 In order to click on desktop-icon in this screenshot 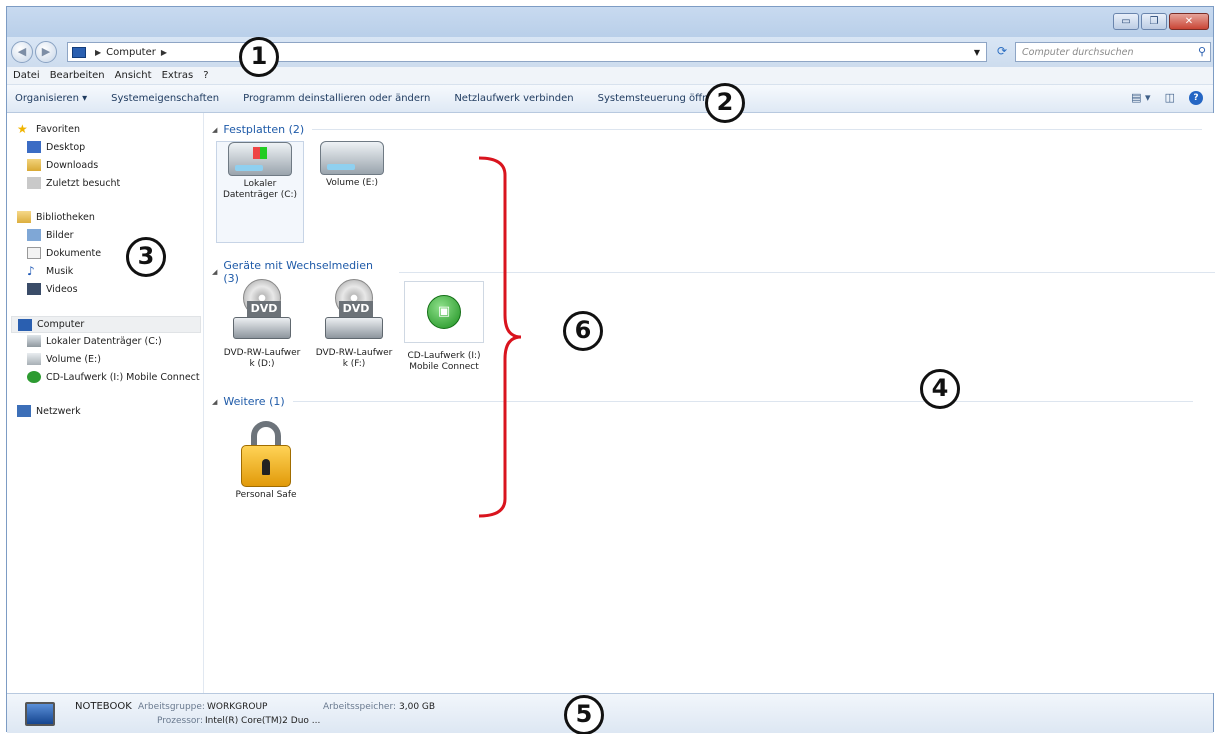, I will do `click(34, 147)`.